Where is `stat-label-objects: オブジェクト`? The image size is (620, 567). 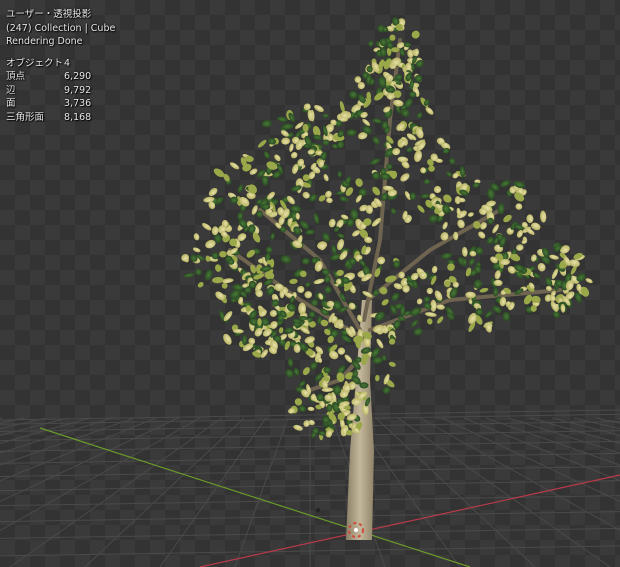 stat-label-objects: オブジェクト is located at coordinates (35, 63).